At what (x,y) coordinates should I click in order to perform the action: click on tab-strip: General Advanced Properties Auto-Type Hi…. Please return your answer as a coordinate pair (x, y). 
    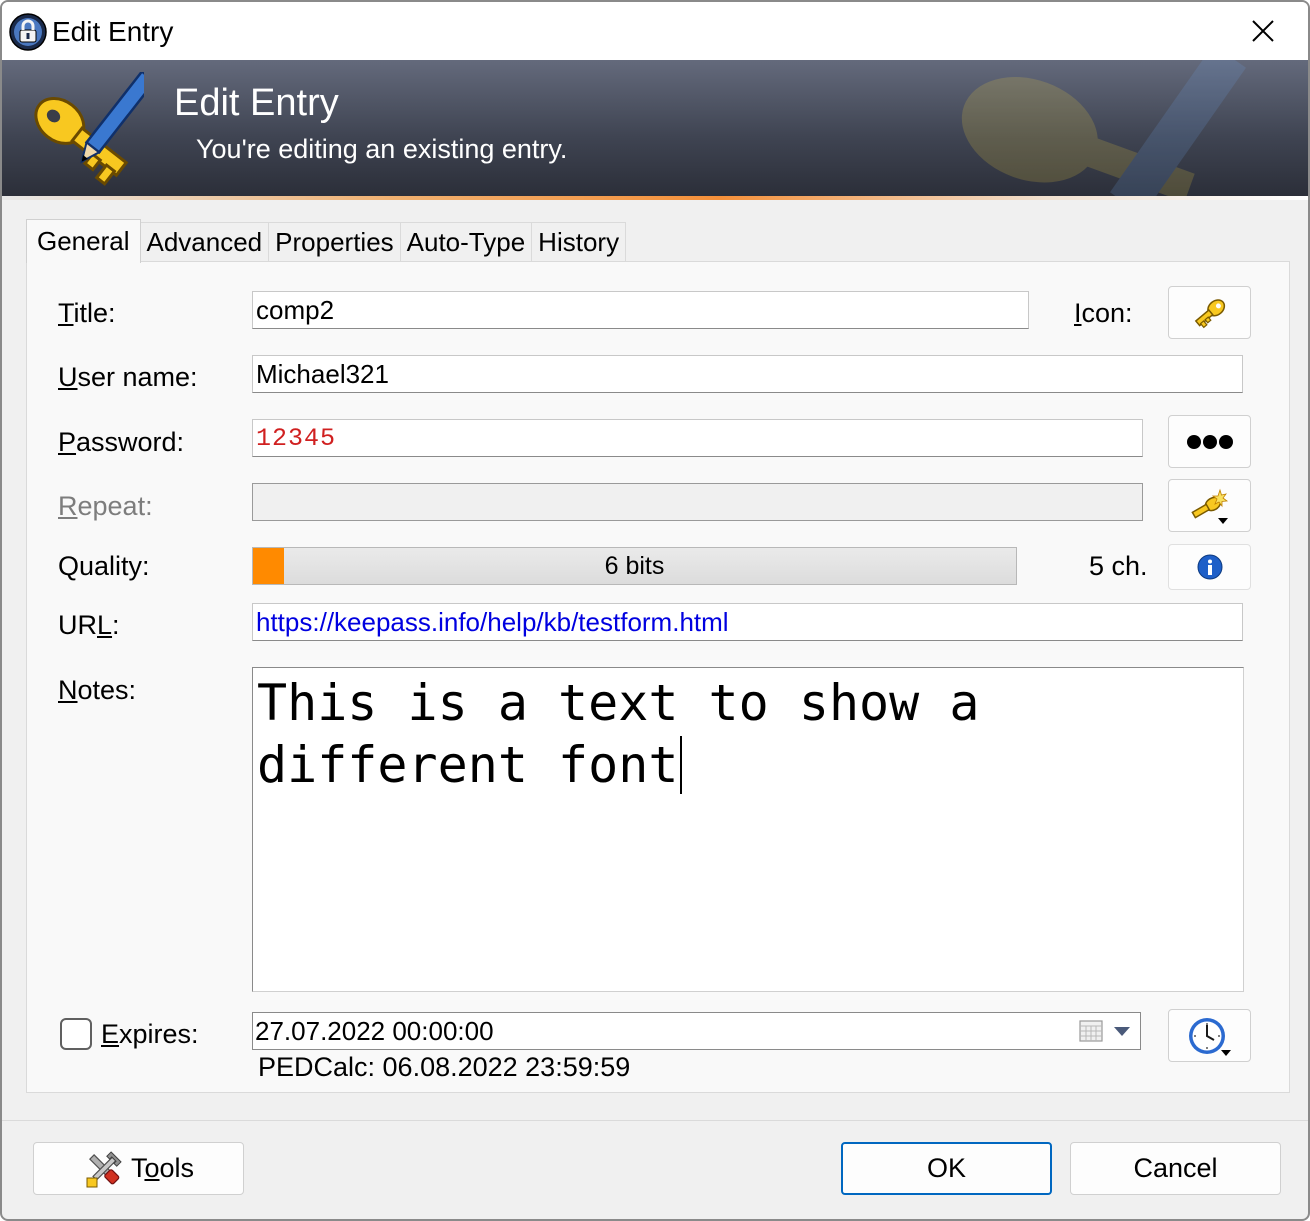
    Looking at the image, I should click on (326, 241).